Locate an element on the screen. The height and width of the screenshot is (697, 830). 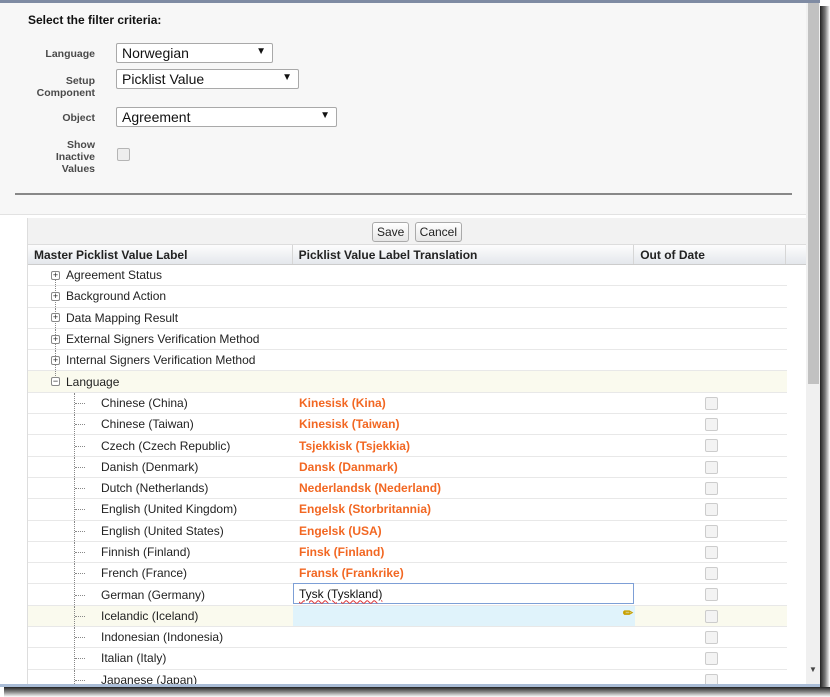
table-row: Finnish (Finland) Finsk (Finland) is located at coordinates (407, 552).